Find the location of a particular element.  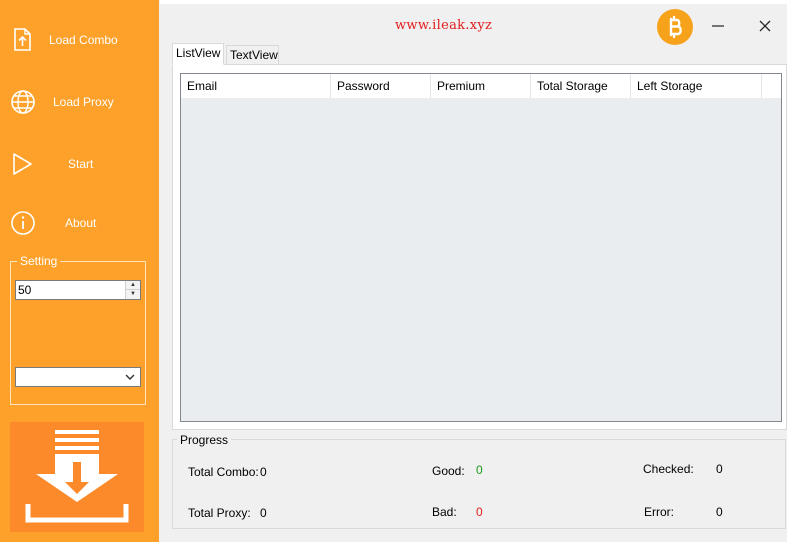

start-button: Start is located at coordinates (79, 164).